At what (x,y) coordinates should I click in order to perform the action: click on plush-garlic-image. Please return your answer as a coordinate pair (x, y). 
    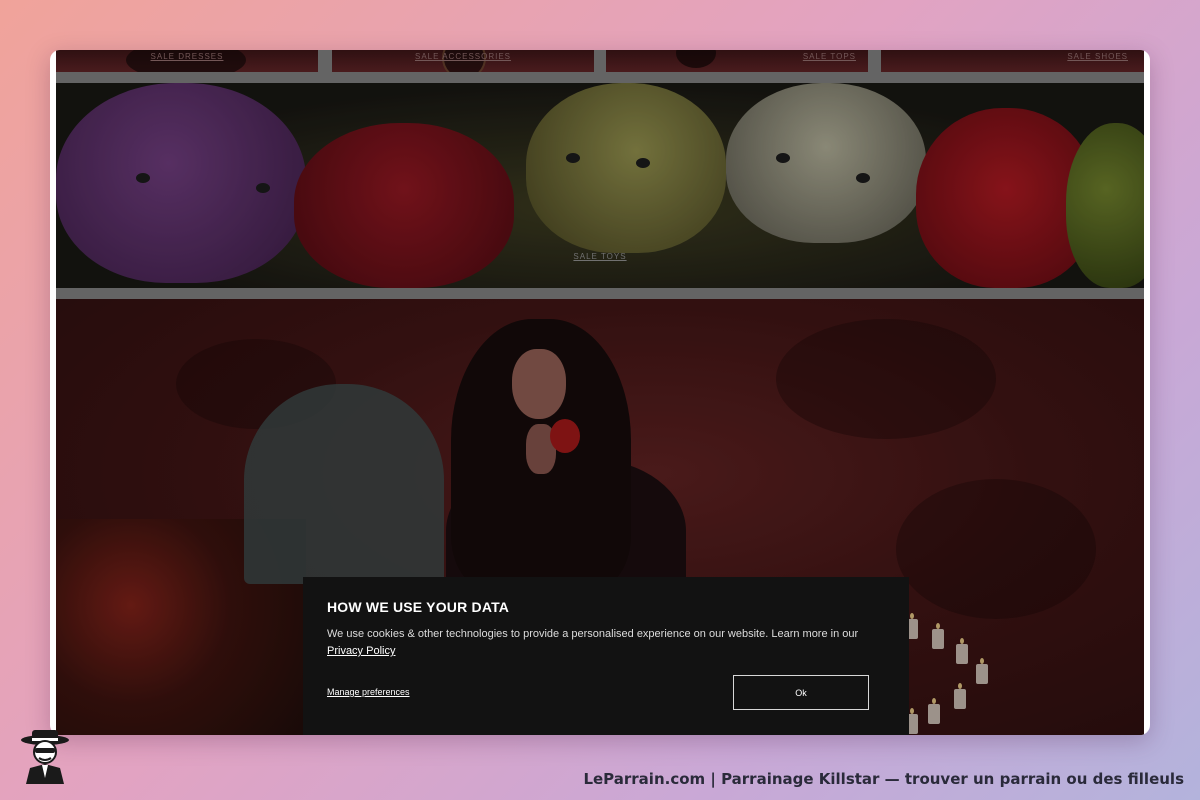
    Looking at the image, I should click on (826, 163).